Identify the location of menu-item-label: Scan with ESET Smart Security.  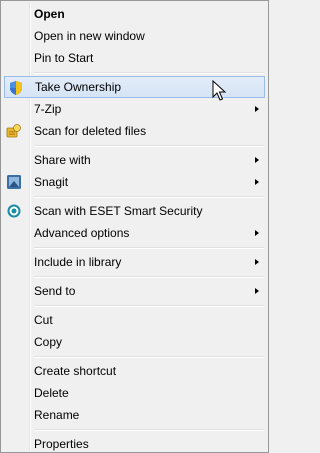
(118, 211).